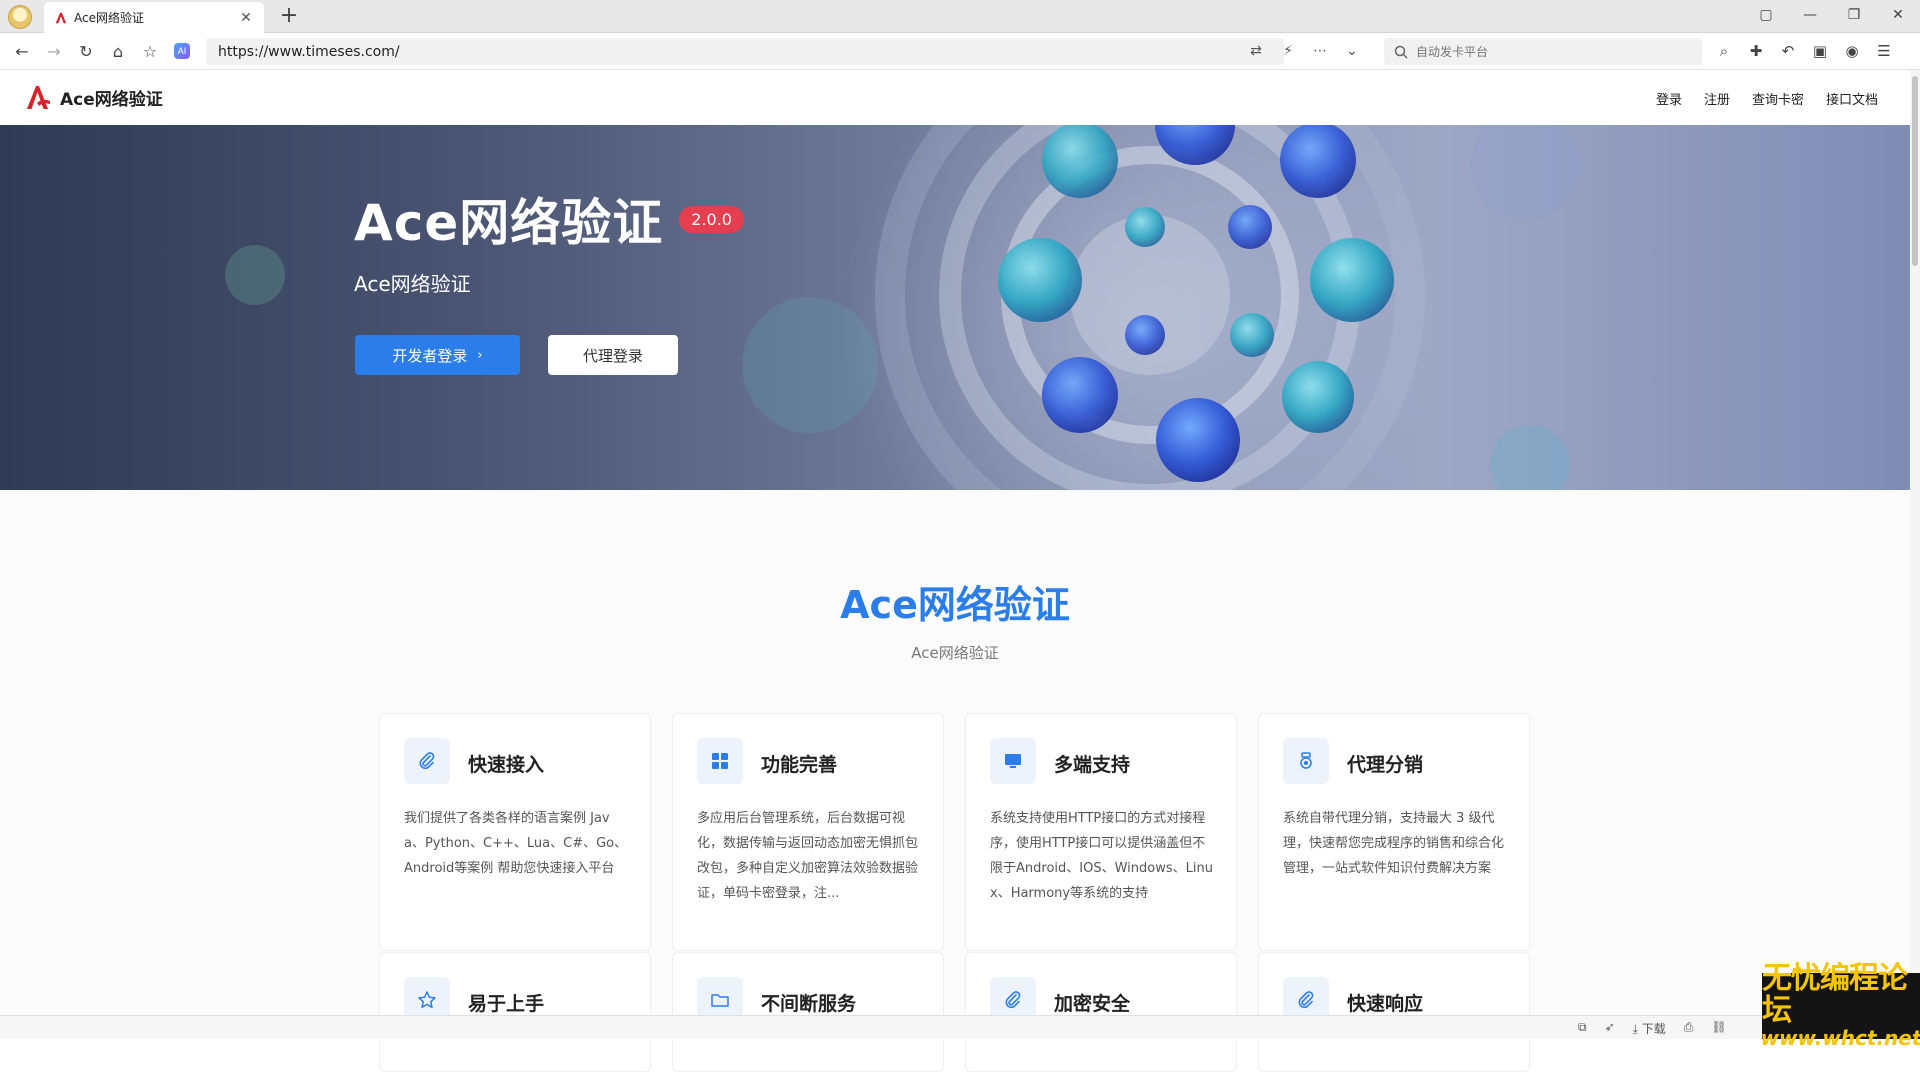 The image size is (1920, 1072). I want to click on new-tab-button: +, so click(289, 16).